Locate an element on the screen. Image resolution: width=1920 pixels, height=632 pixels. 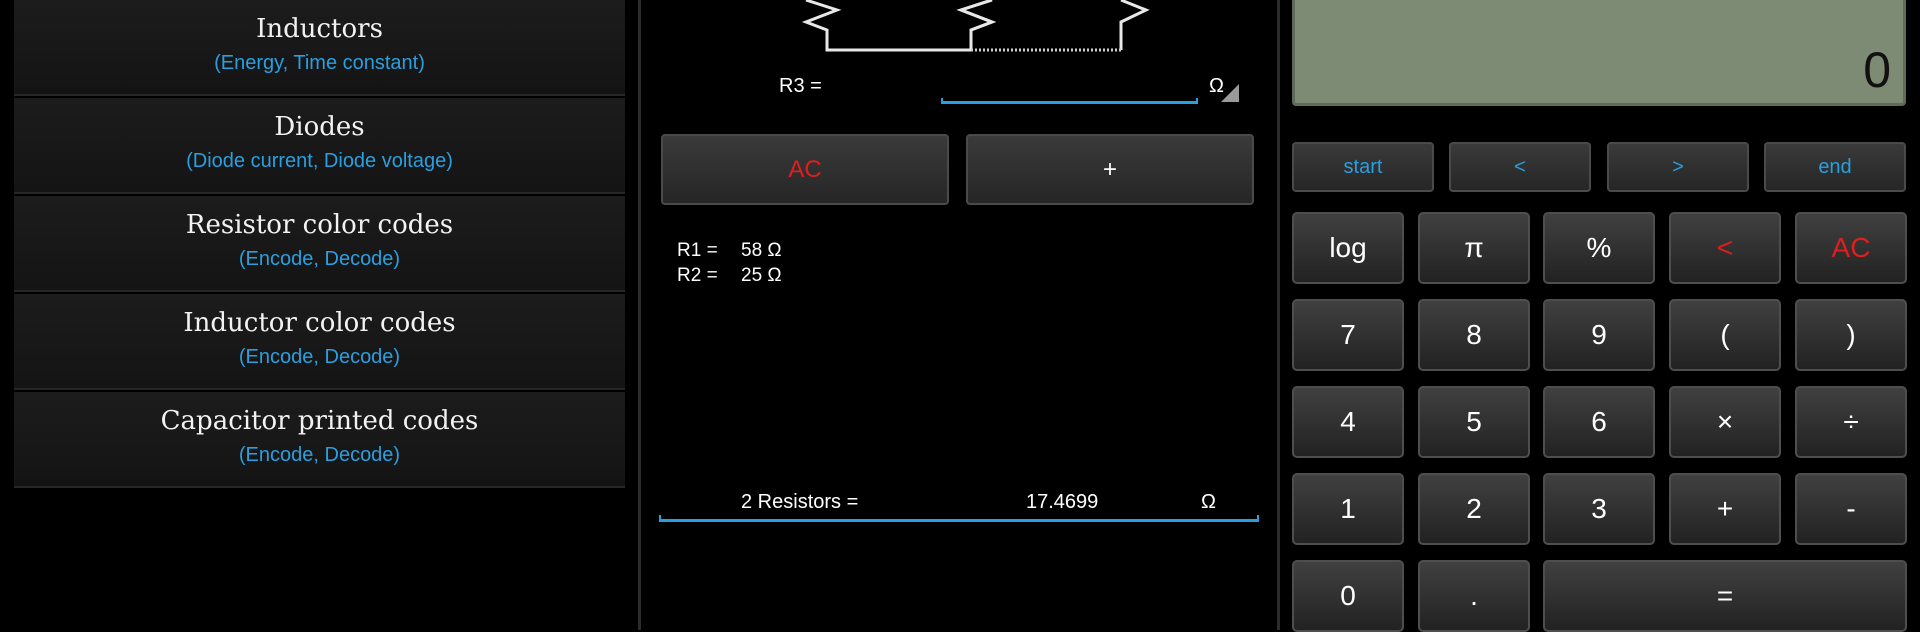
display-value: 0 is located at coordinates (1877, 70).